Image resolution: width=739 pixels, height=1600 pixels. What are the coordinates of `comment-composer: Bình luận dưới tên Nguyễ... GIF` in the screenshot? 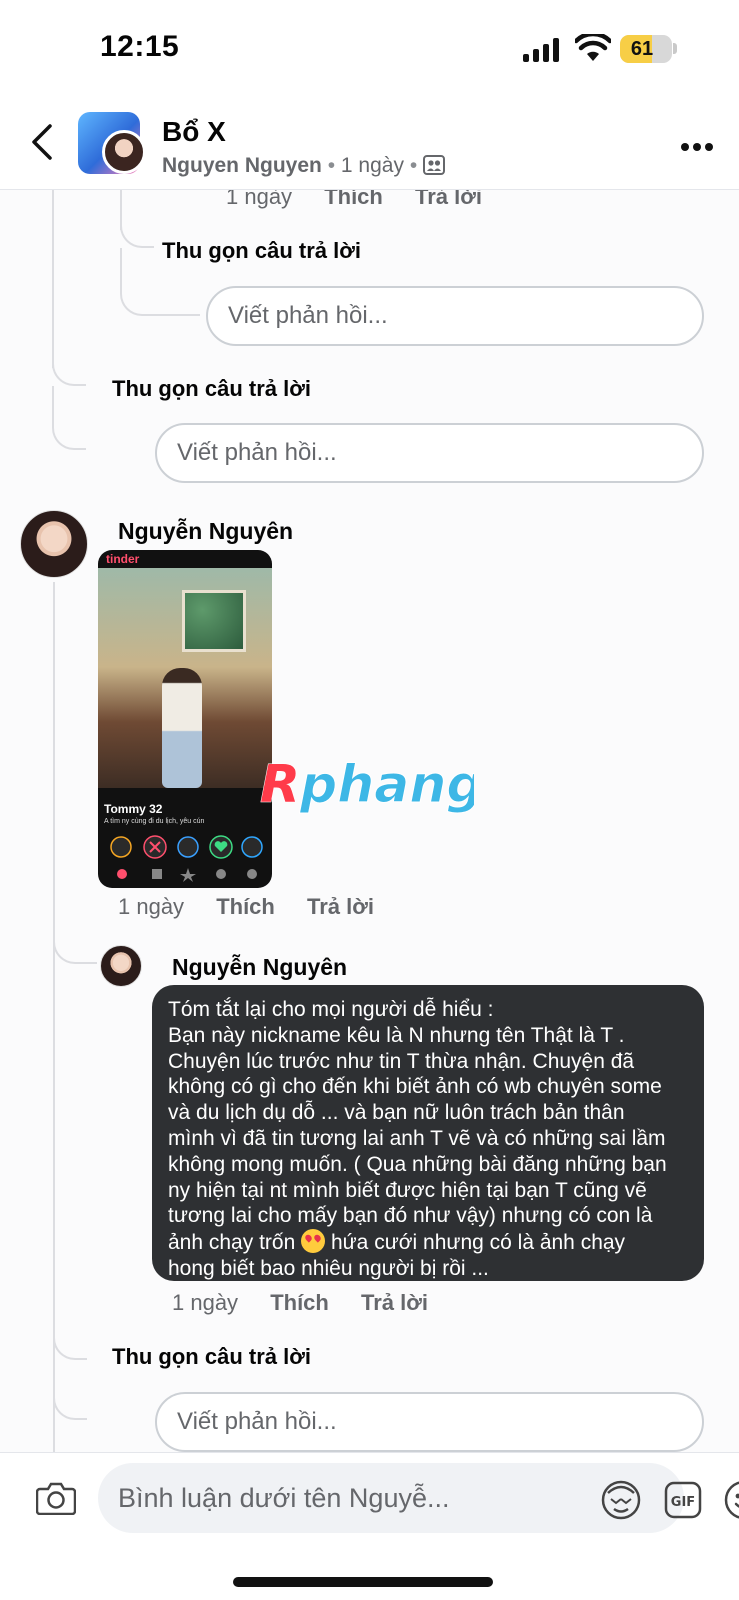 It's located at (369, 1526).